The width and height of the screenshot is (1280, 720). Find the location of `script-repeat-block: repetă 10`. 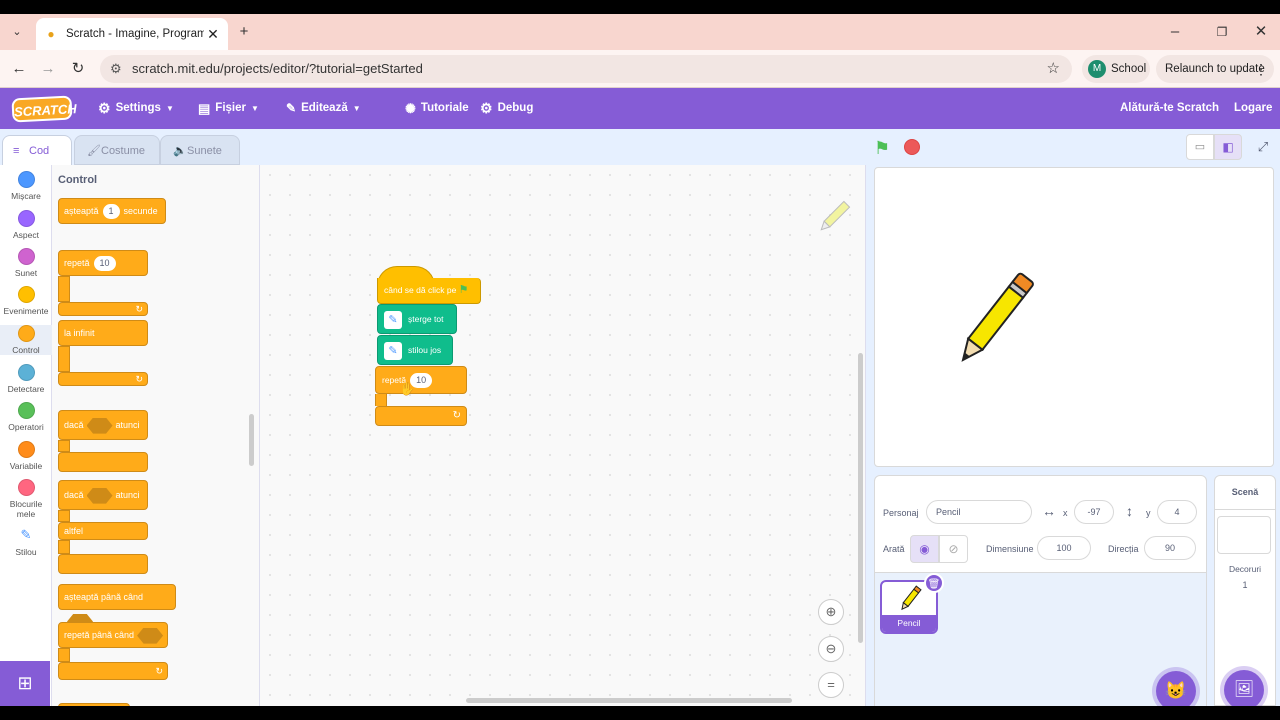

script-repeat-block: repetă 10 is located at coordinates (421, 380).